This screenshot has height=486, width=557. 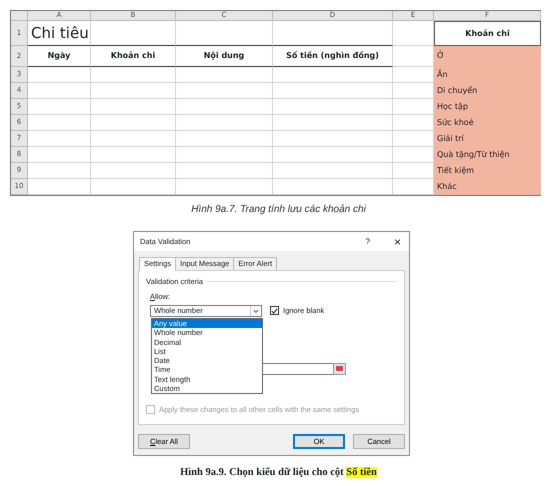 What do you see at coordinates (274, 310) in the screenshot?
I see `checkbox` at bounding box center [274, 310].